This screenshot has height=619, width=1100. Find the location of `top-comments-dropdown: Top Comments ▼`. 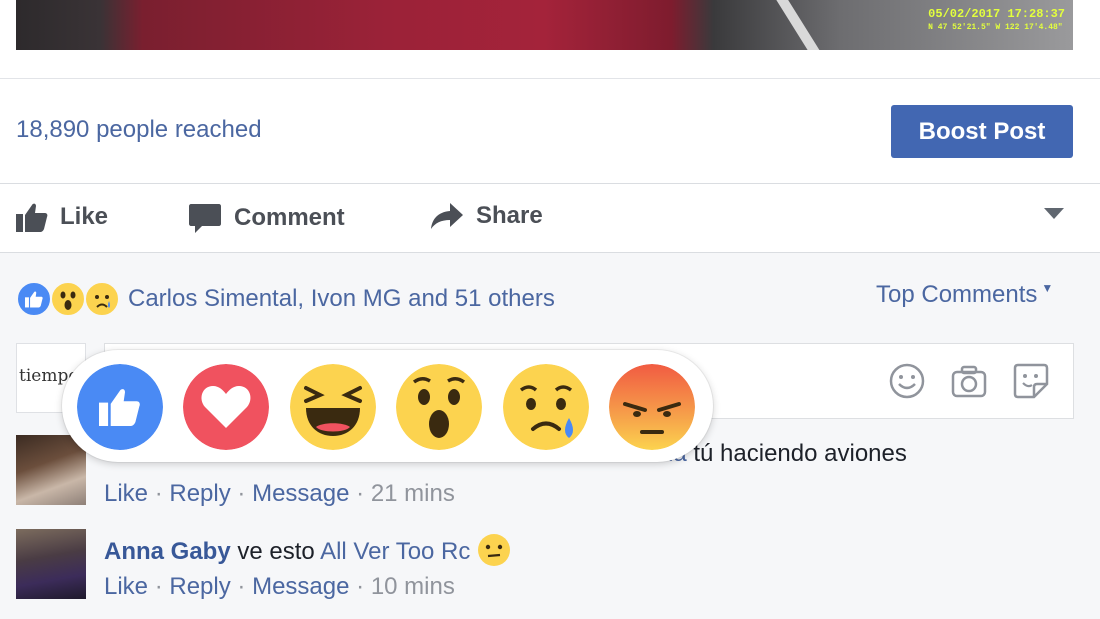

top-comments-dropdown: Top Comments ▼ is located at coordinates (964, 295).